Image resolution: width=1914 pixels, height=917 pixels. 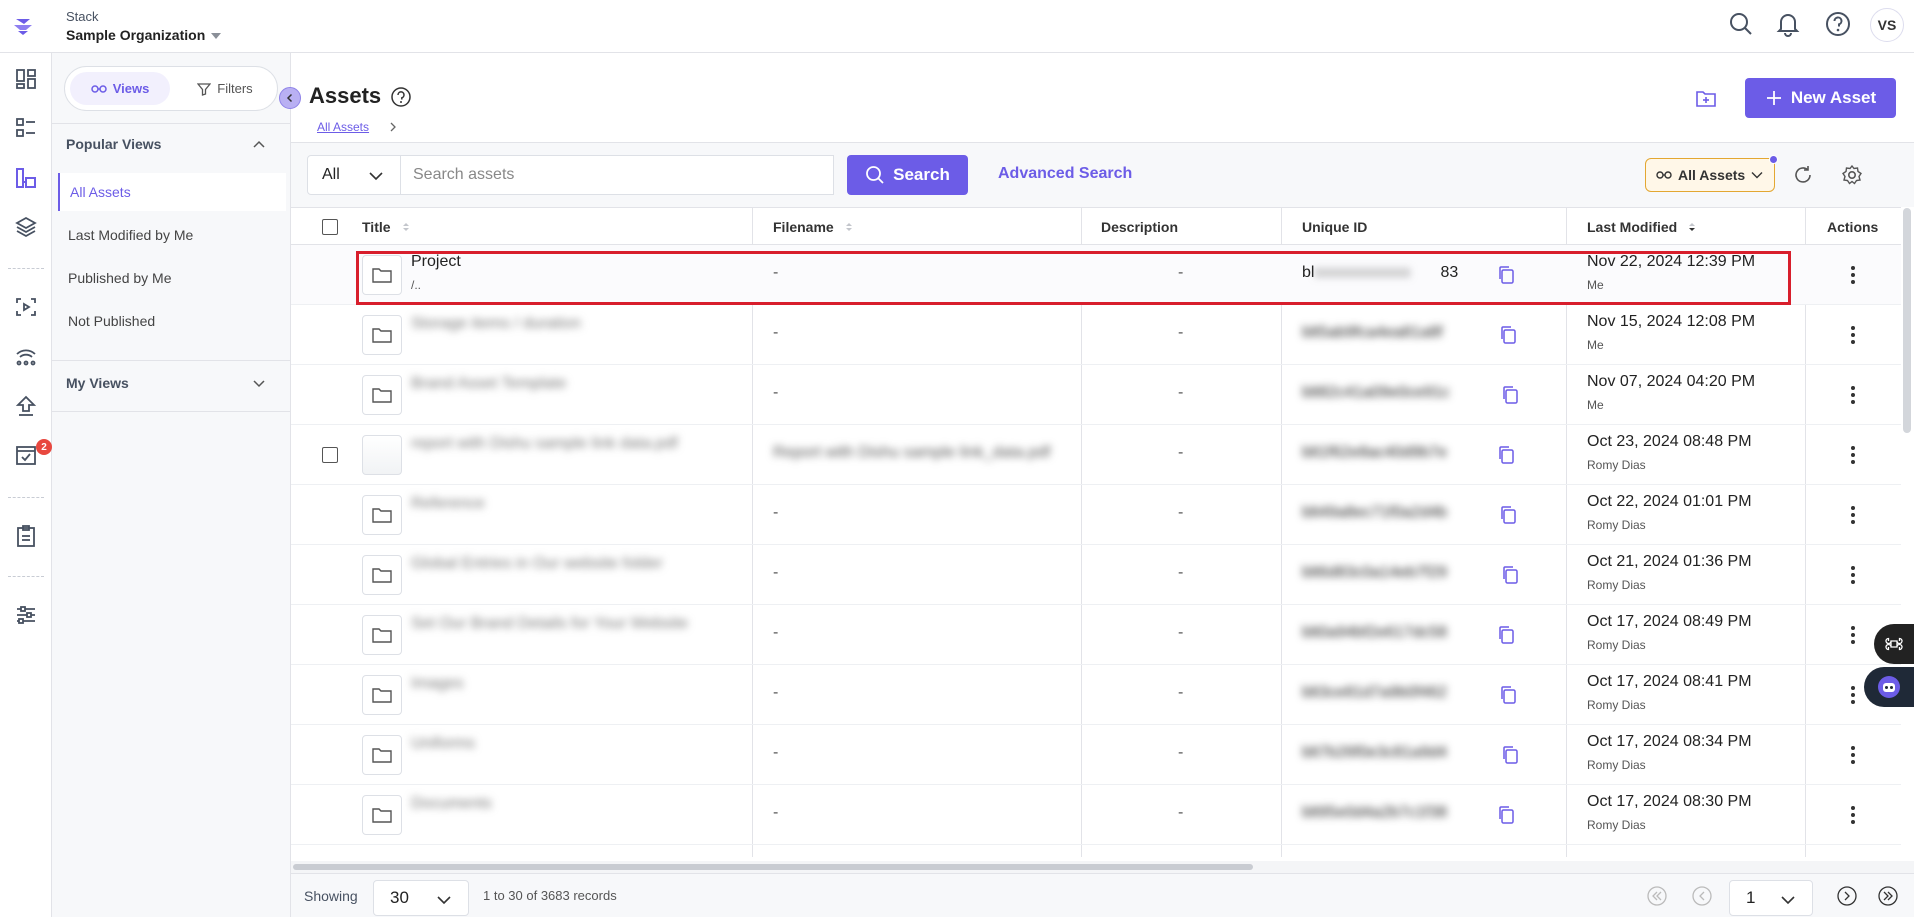 What do you see at coordinates (537, 564) in the screenshot?
I see `asset-title: Global Entries in Our website folder` at bounding box center [537, 564].